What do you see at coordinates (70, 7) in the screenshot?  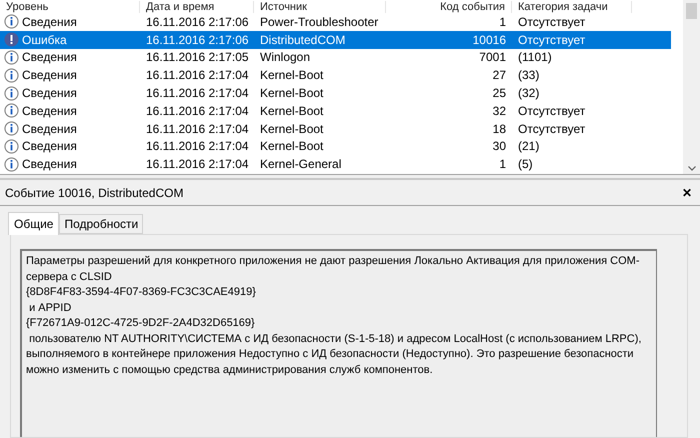 I see `column-header: Уровень` at bounding box center [70, 7].